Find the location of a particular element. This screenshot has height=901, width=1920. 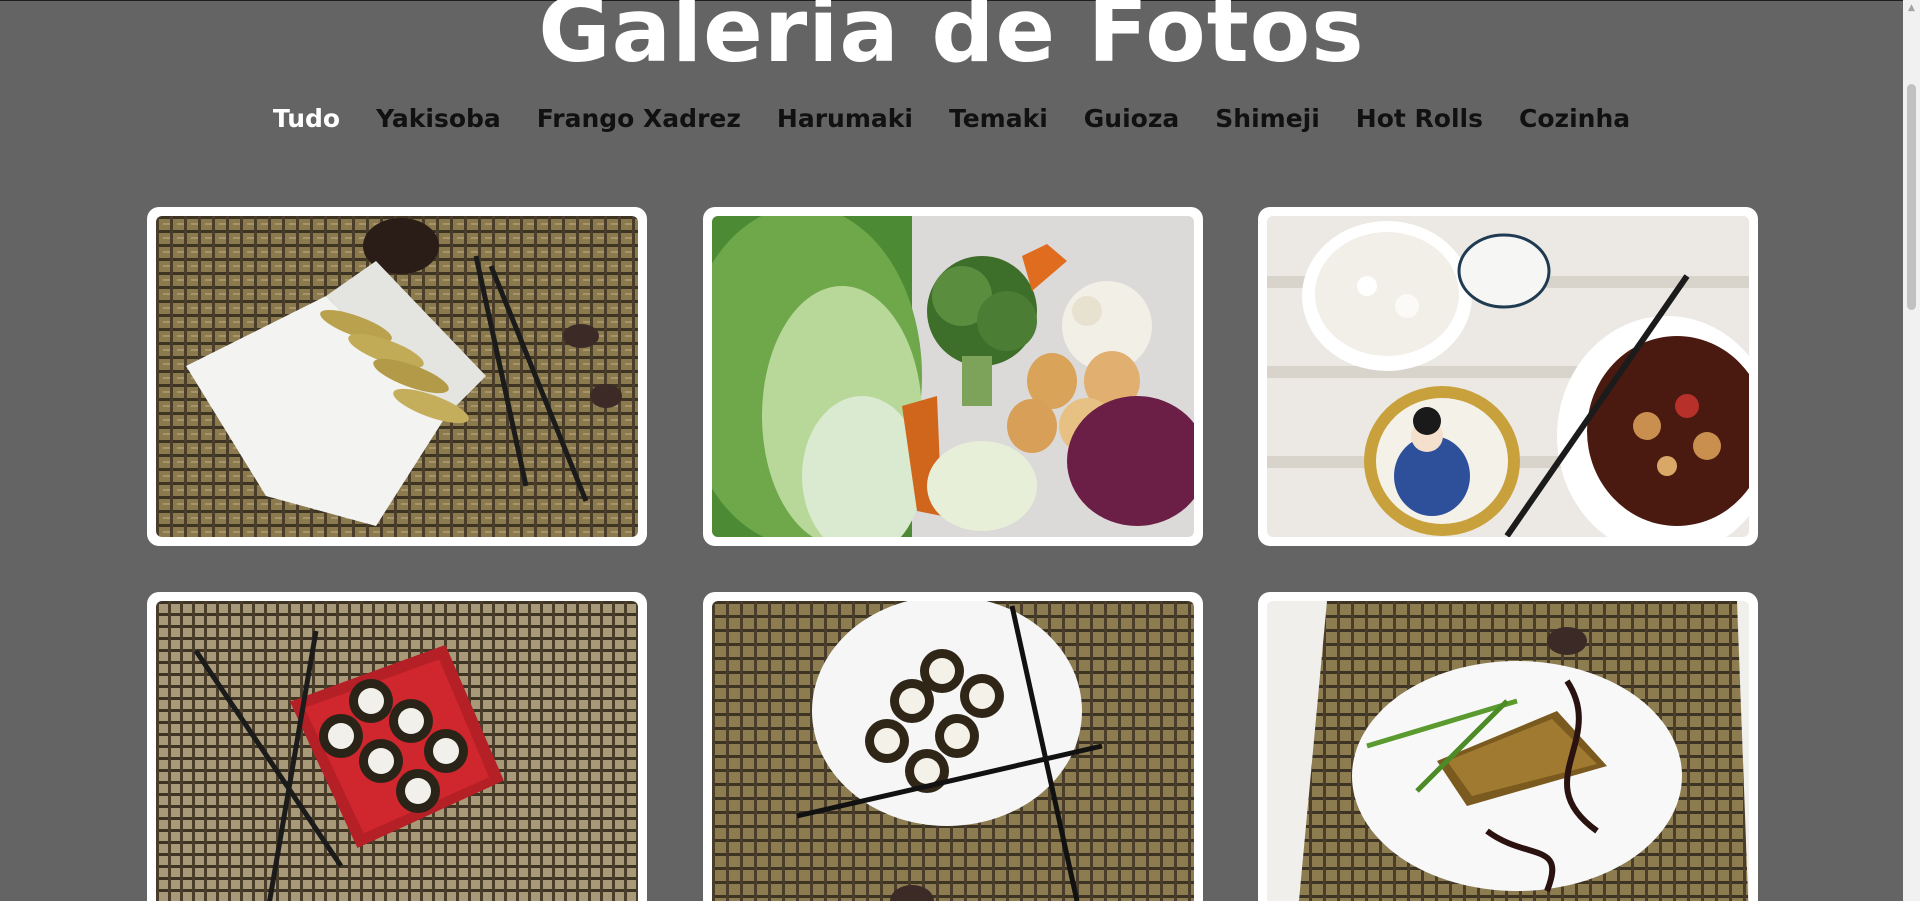

vertical-scrollbar: ▲ is located at coordinates (1911, 450).